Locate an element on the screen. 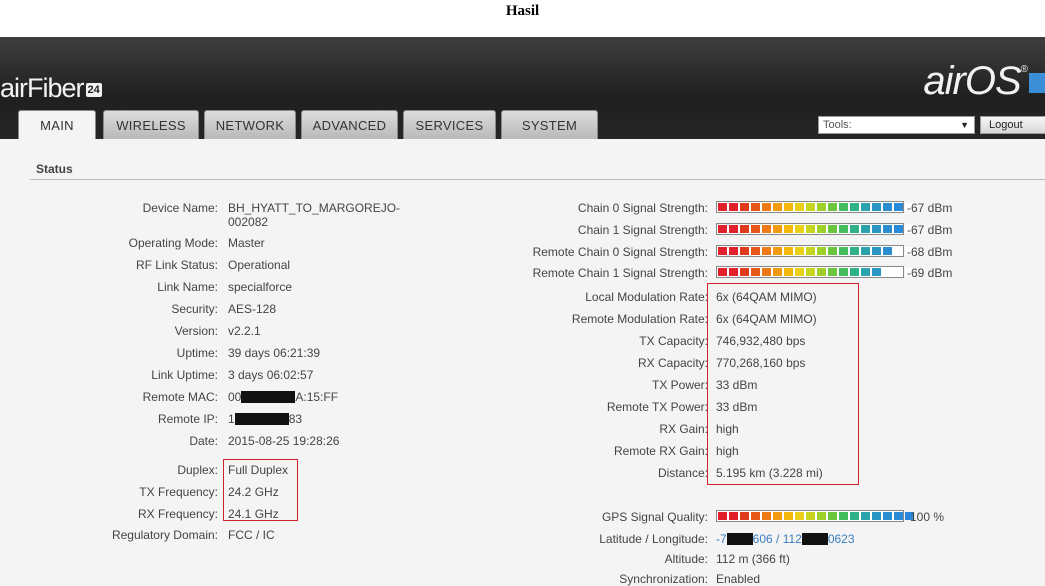 The width and height of the screenshot is (1045, 586). remote-mod-rate-label: Remote Modulation Rate: is located at coordinates (639, 319).